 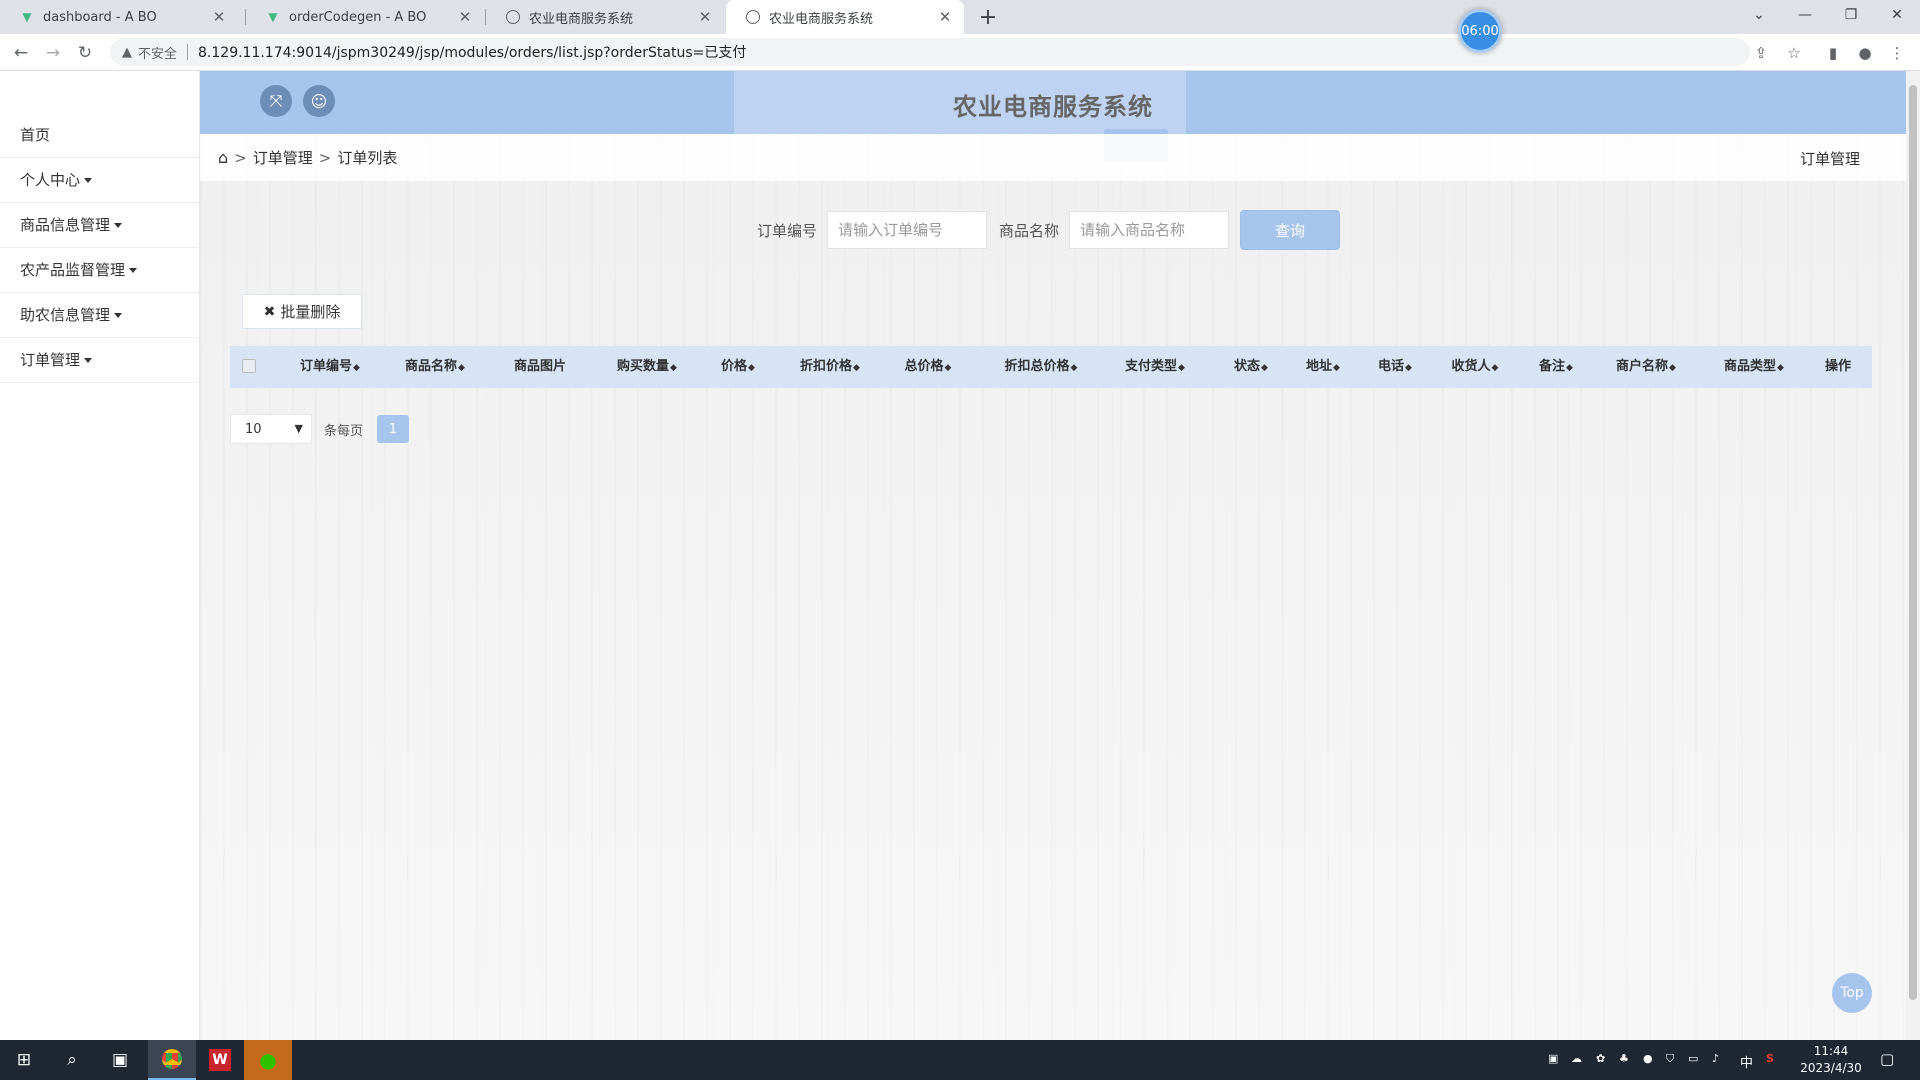 I want to click on browser-tab-ordercodegen: ▼ orderCodegen - A BO ✕, so click(x=365, y=17).